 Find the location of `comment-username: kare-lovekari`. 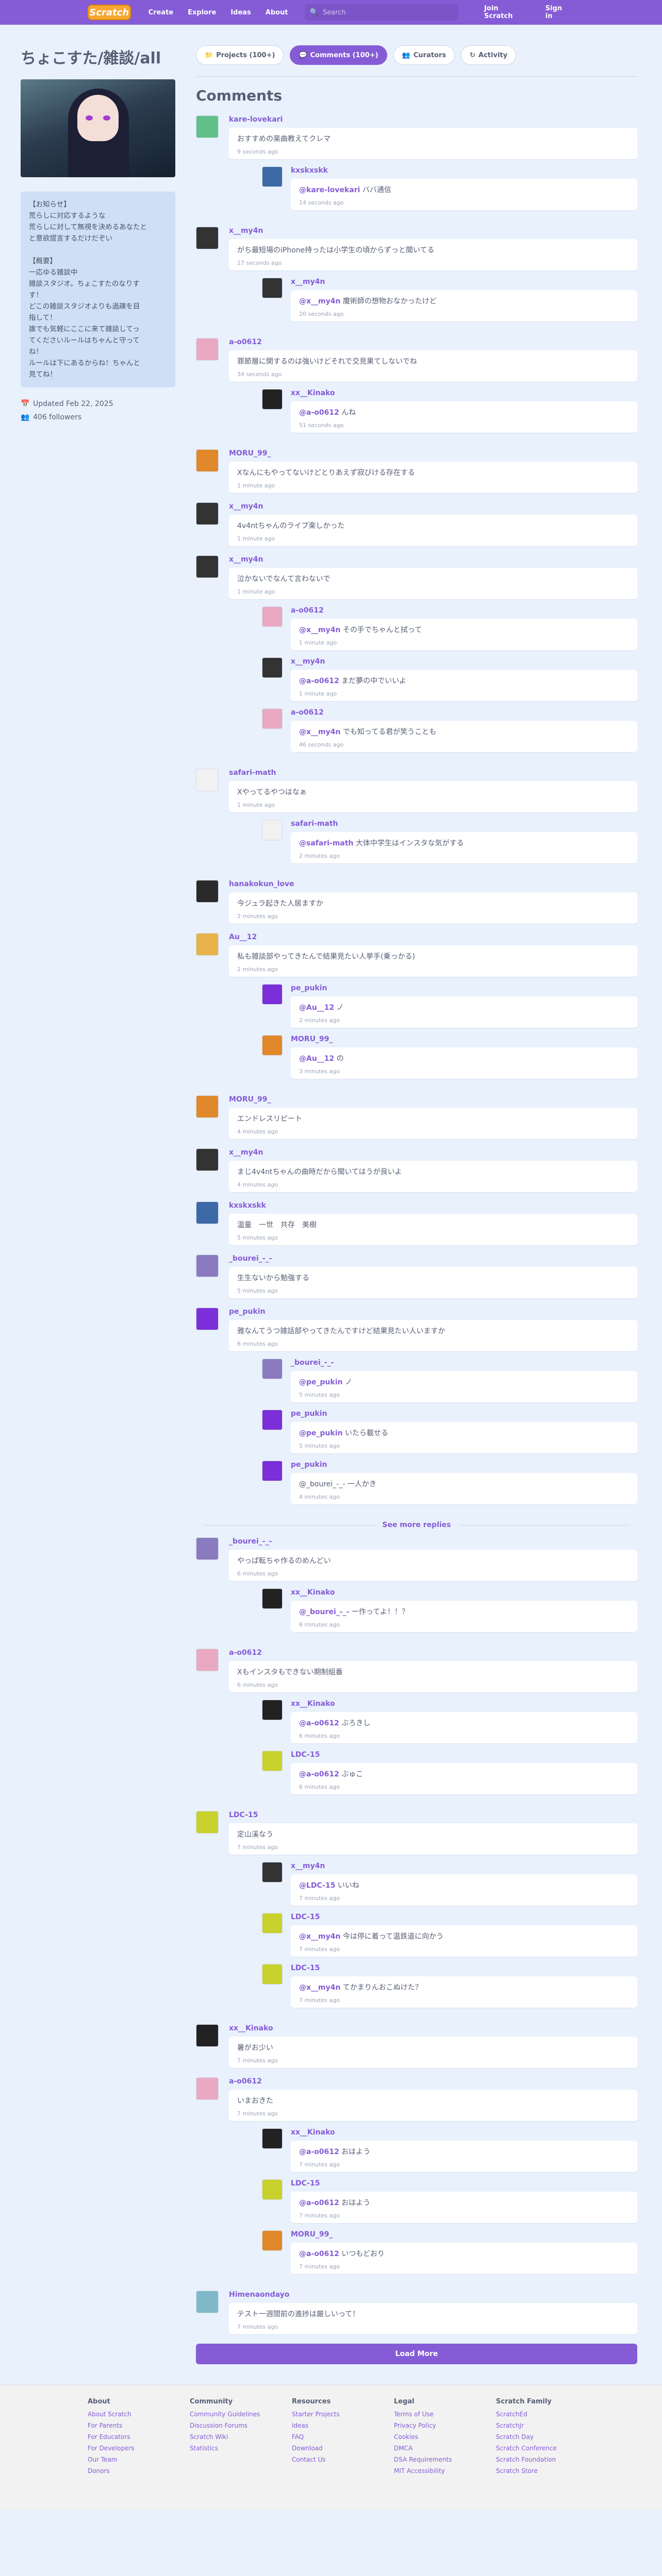

comment-username: kare-lovekari is located at coordinates (433, 119).